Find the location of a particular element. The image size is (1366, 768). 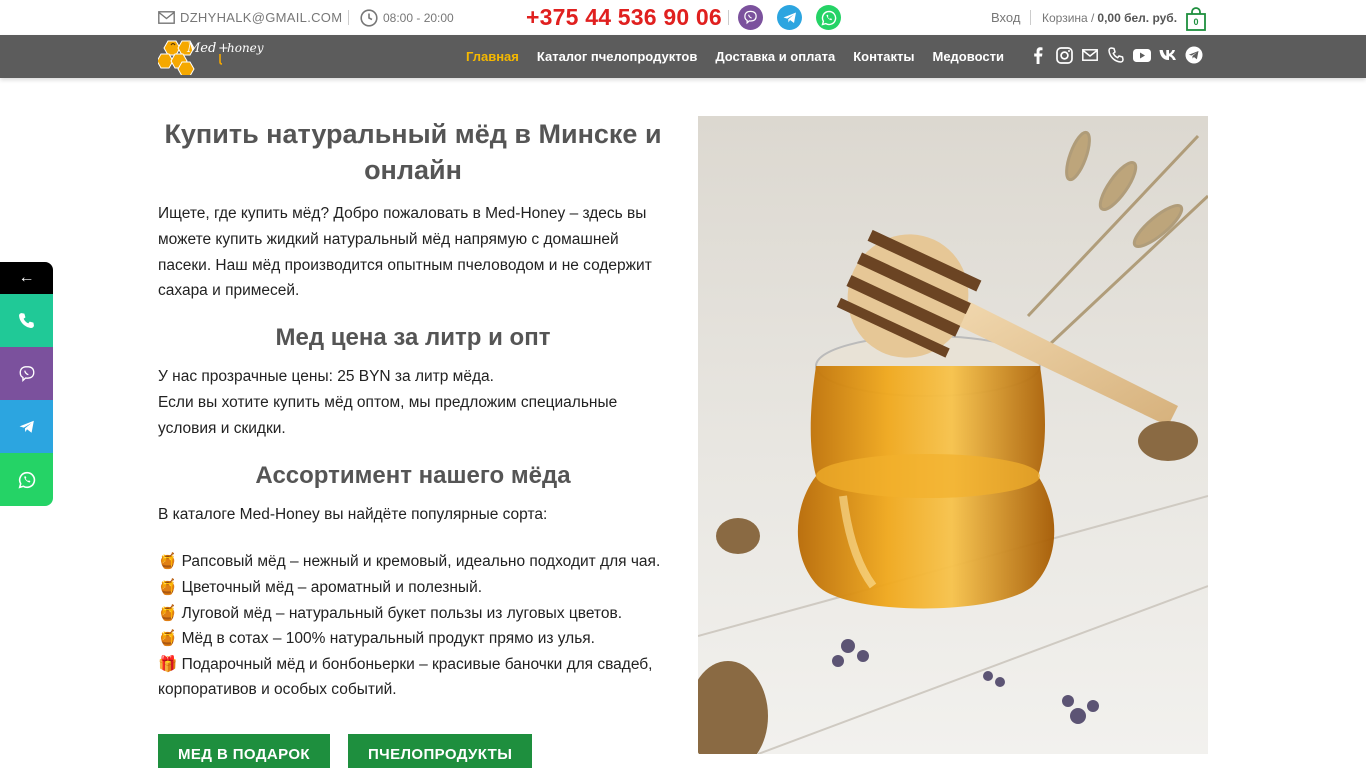

cart-label: Корзина / is located at coordinates (1068, 17).